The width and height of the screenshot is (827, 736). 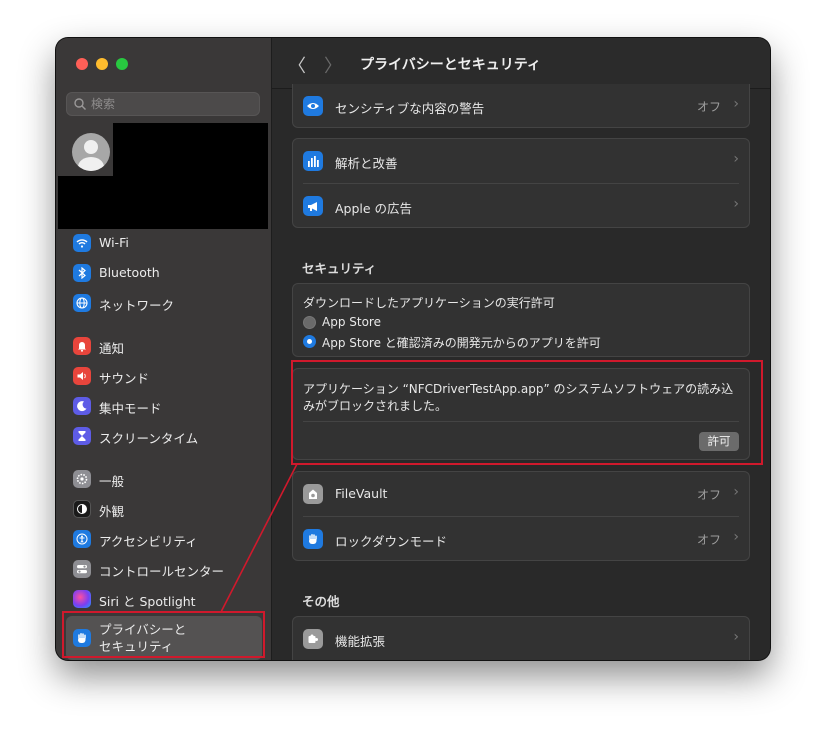 I want to click on allow-button: 許可, so click(x=719, y=441).